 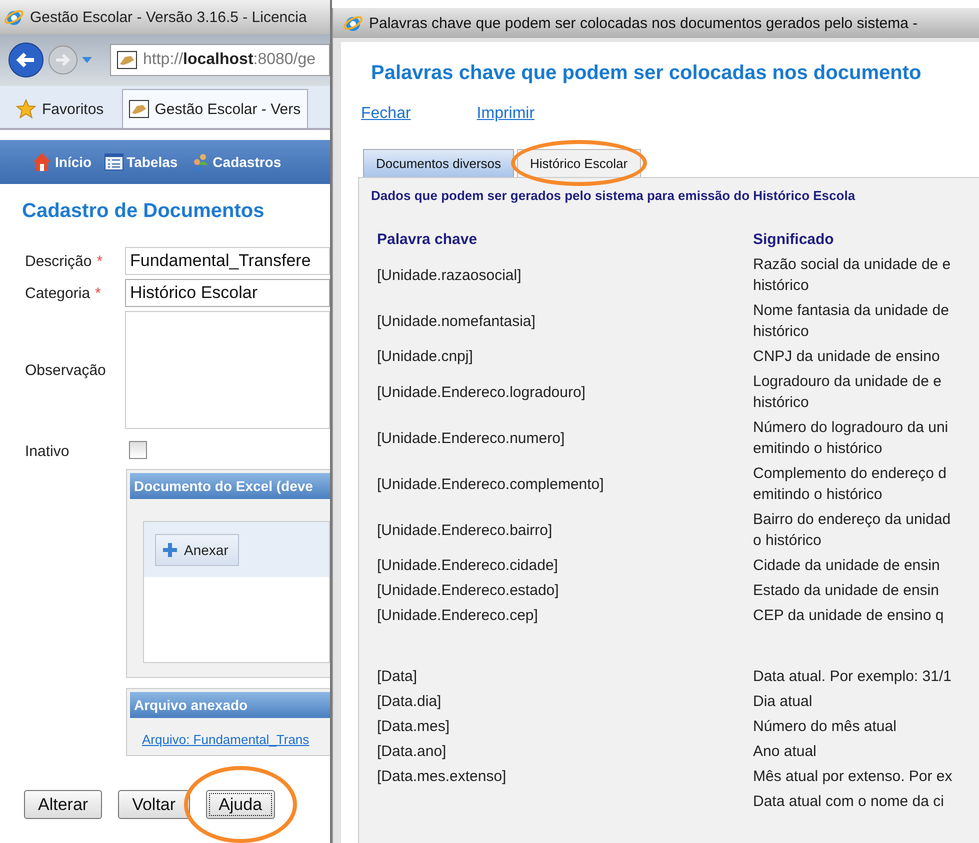 I want to click on tab: Histórico Escolar, so click(x=579, y=163).